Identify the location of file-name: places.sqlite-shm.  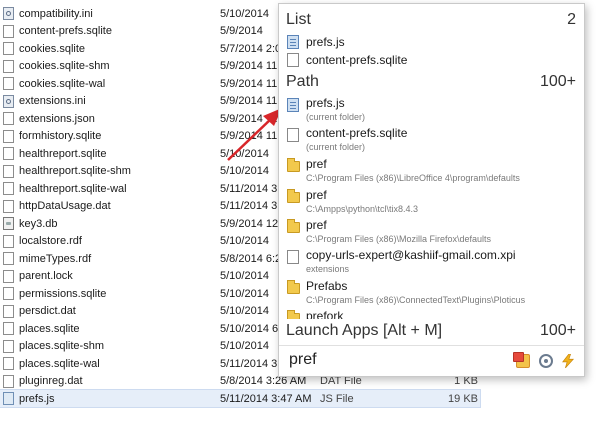
(61, 346).